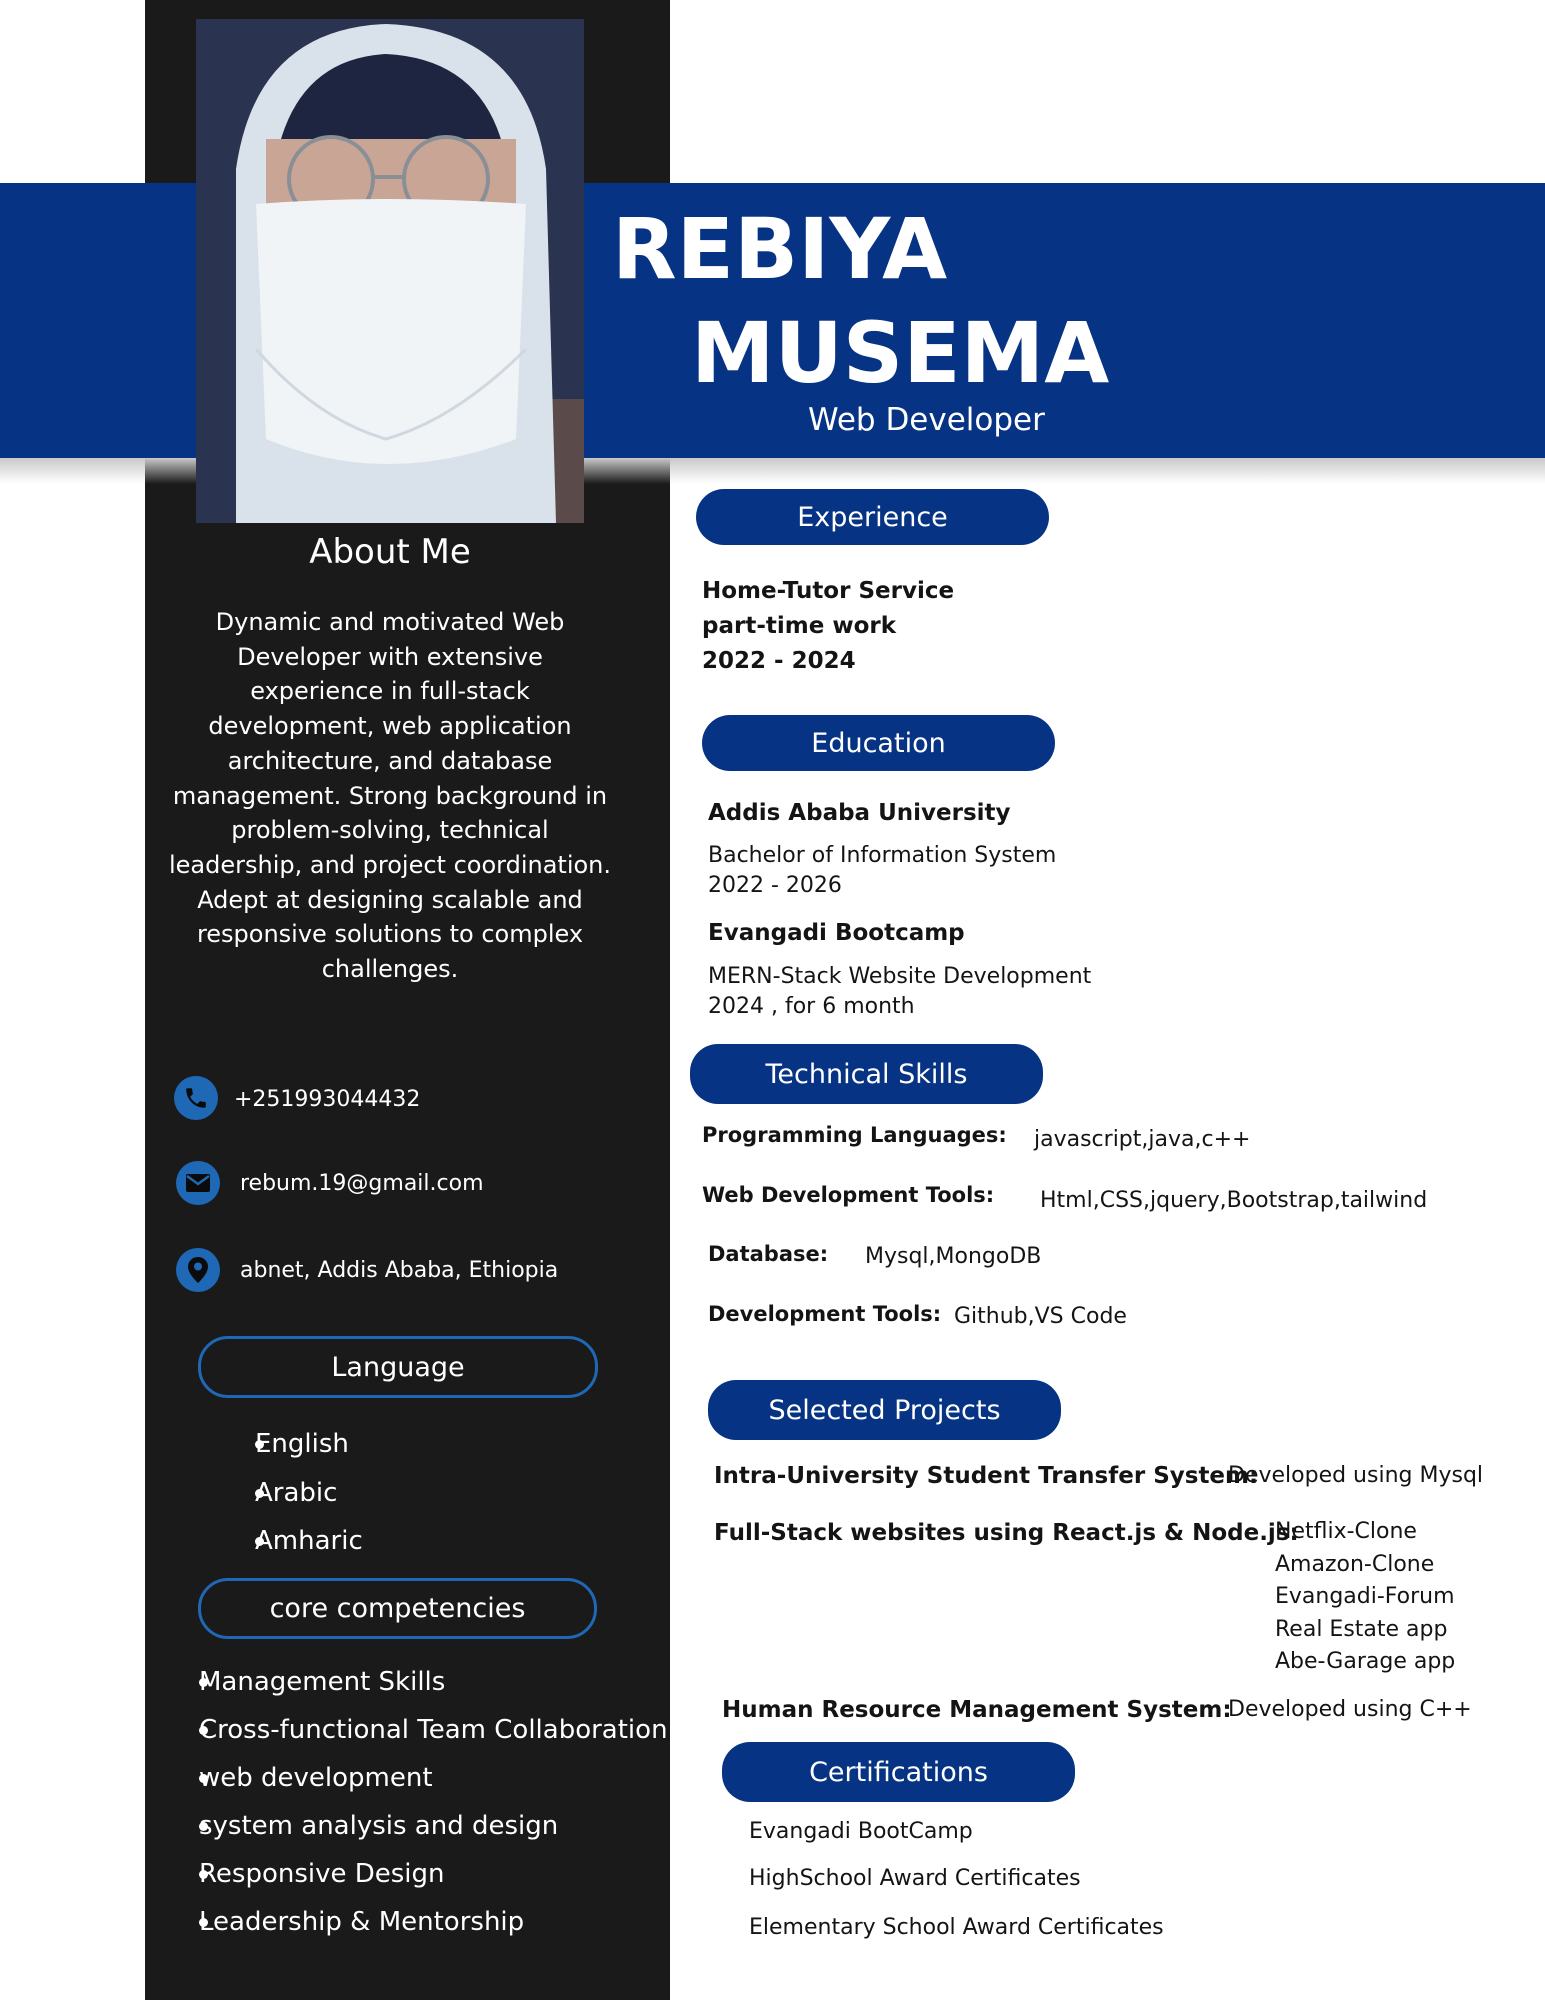  Describe the element at coordinates (872, 517) in the screenshot. I see `experience-heading: Experience` at that location.